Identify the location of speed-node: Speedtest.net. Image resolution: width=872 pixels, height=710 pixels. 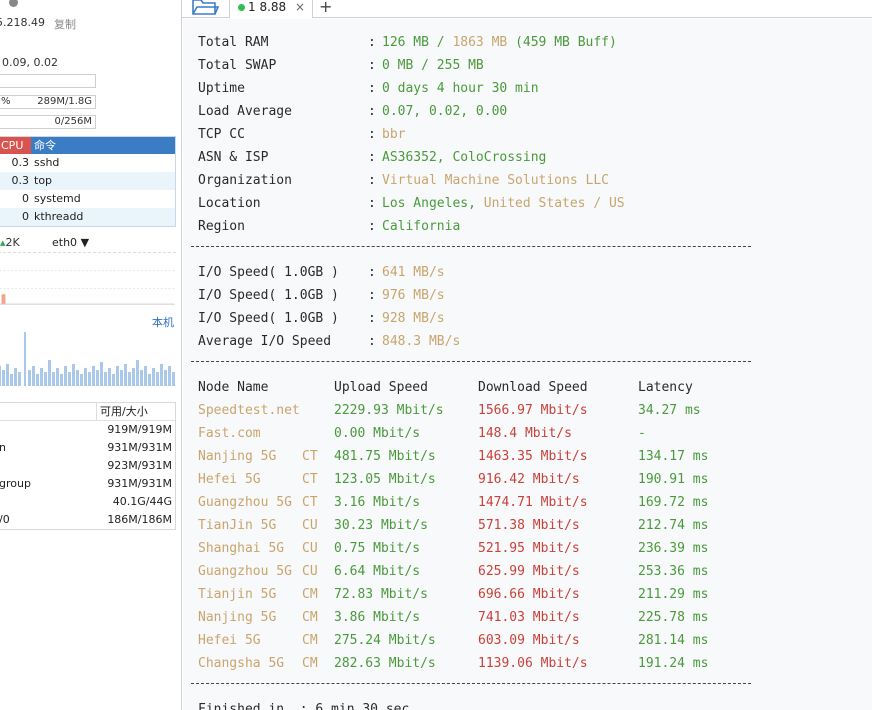
(249, 410).